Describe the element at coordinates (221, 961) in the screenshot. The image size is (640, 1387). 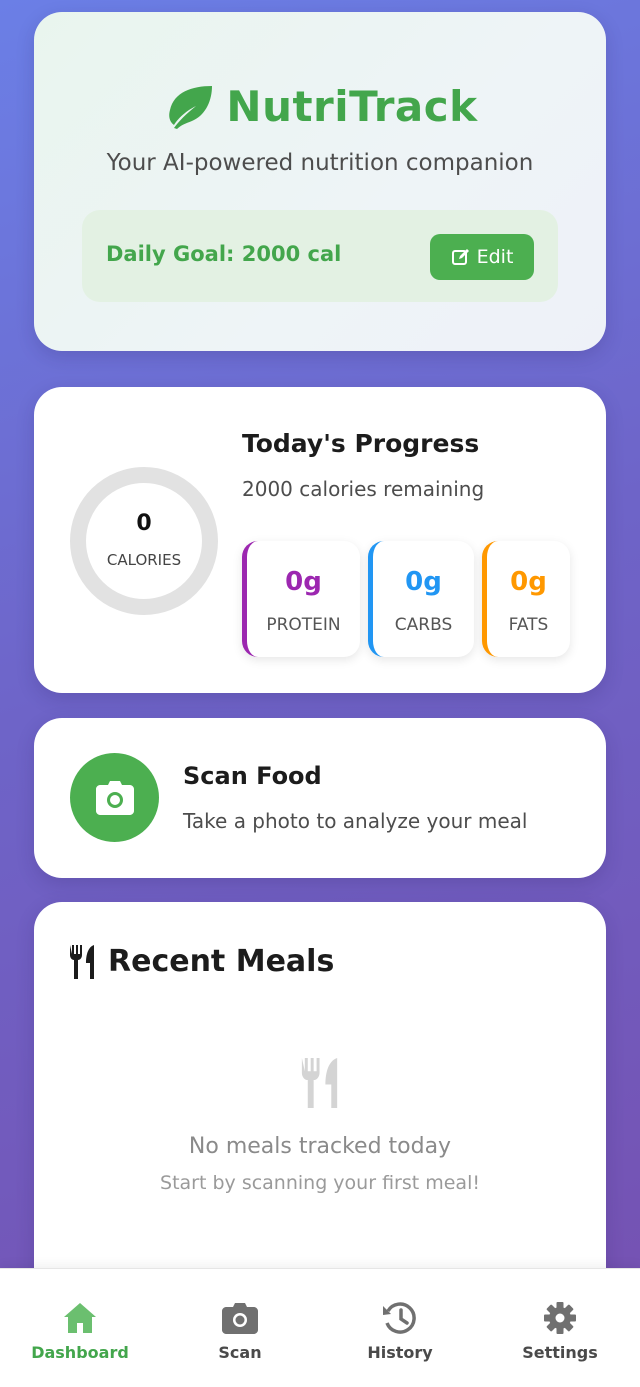
I see `recent-meals-title: Recent Meals` at that location.